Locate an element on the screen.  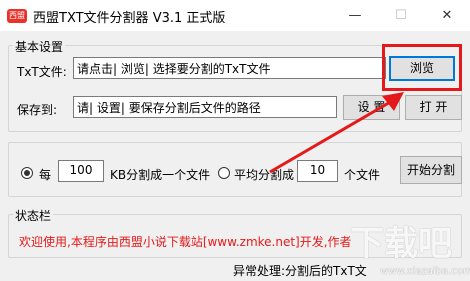
app-logo-icon: 西盟 is located at coordinates (17, 16).